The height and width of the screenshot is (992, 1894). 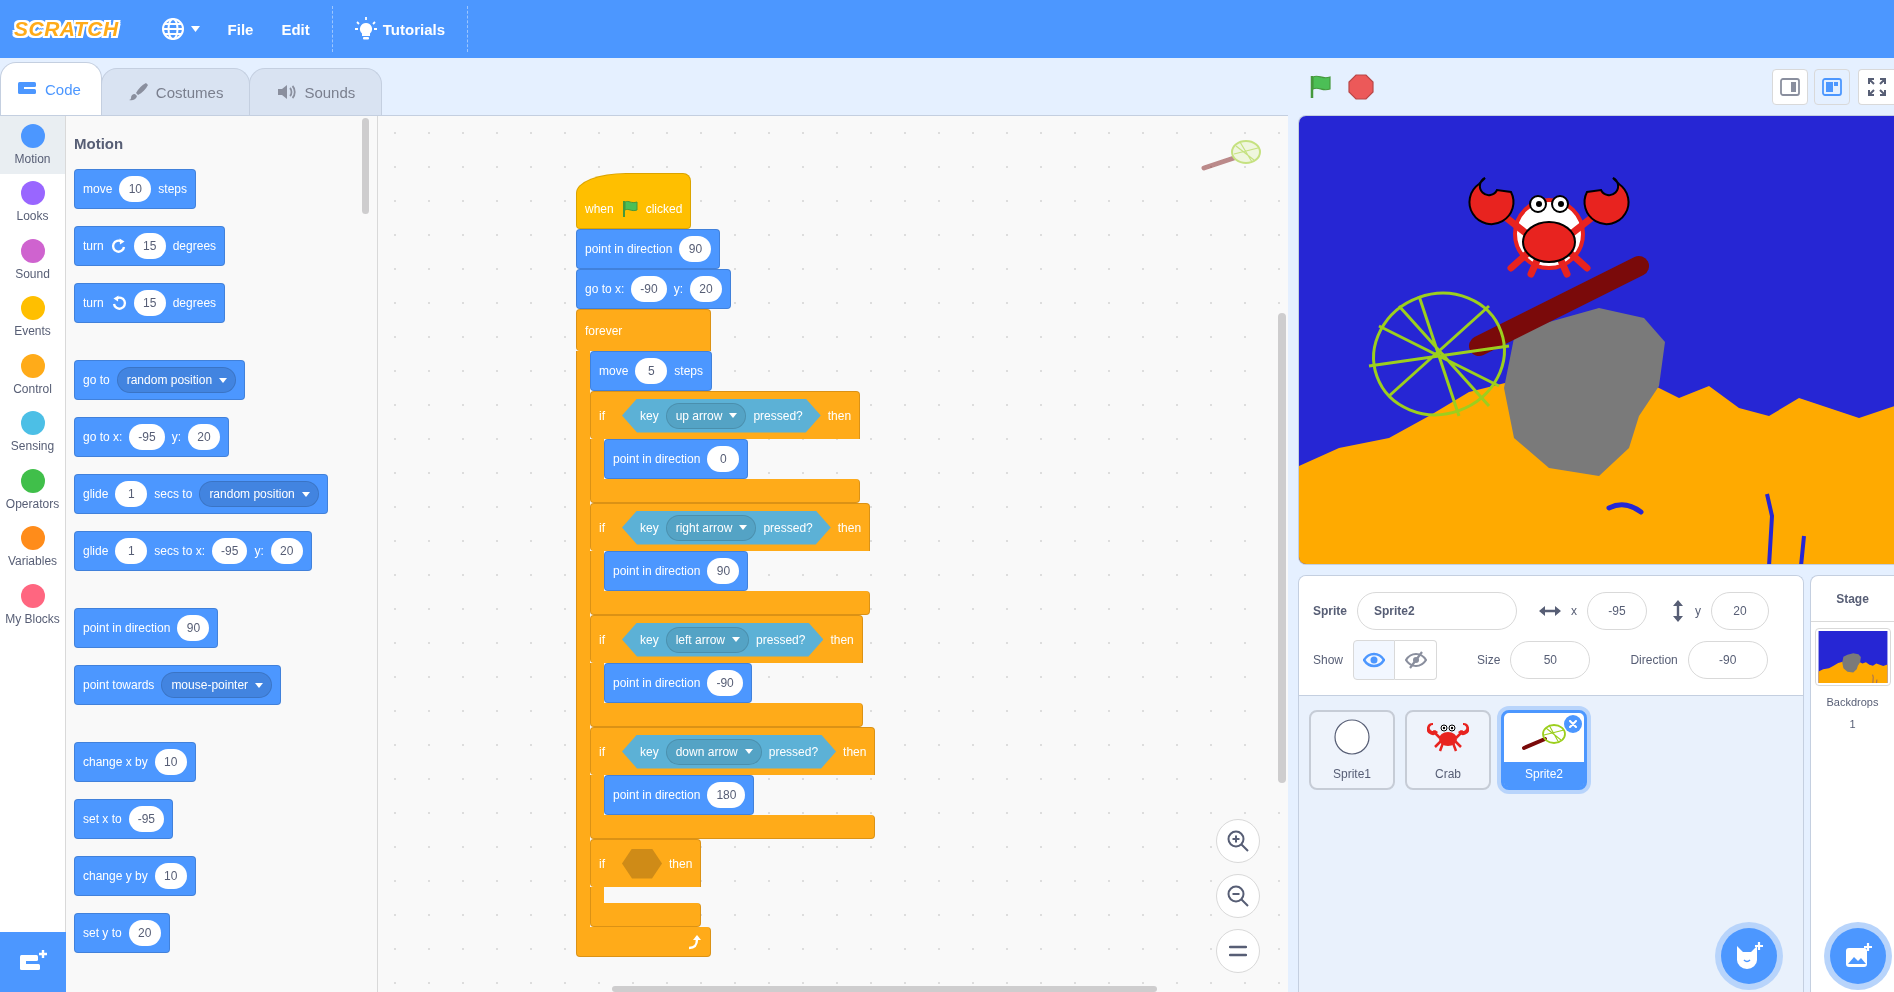 What do you see at coordinates (1238, 896) in the screenshot?
I see `zoom-out-button` at bounding box center [1238, 896].